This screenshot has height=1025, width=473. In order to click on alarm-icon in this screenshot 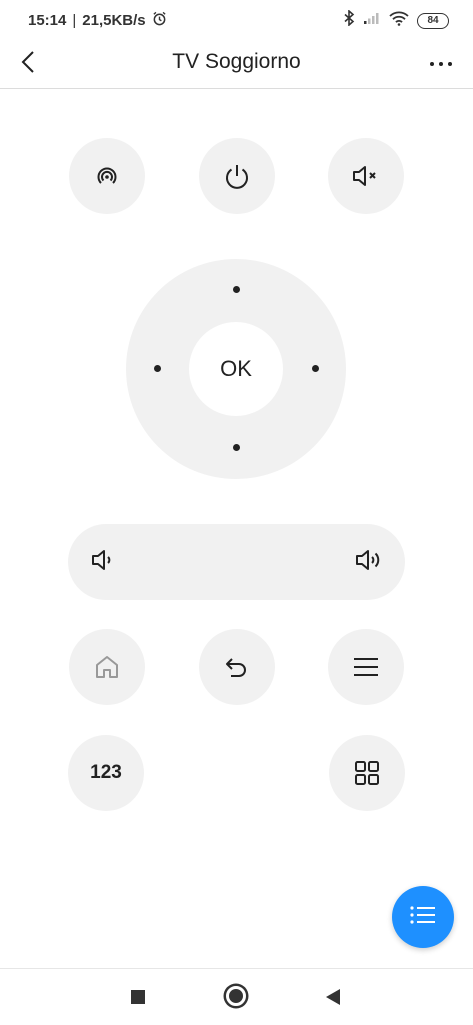, I will do `click(159, 20)`.